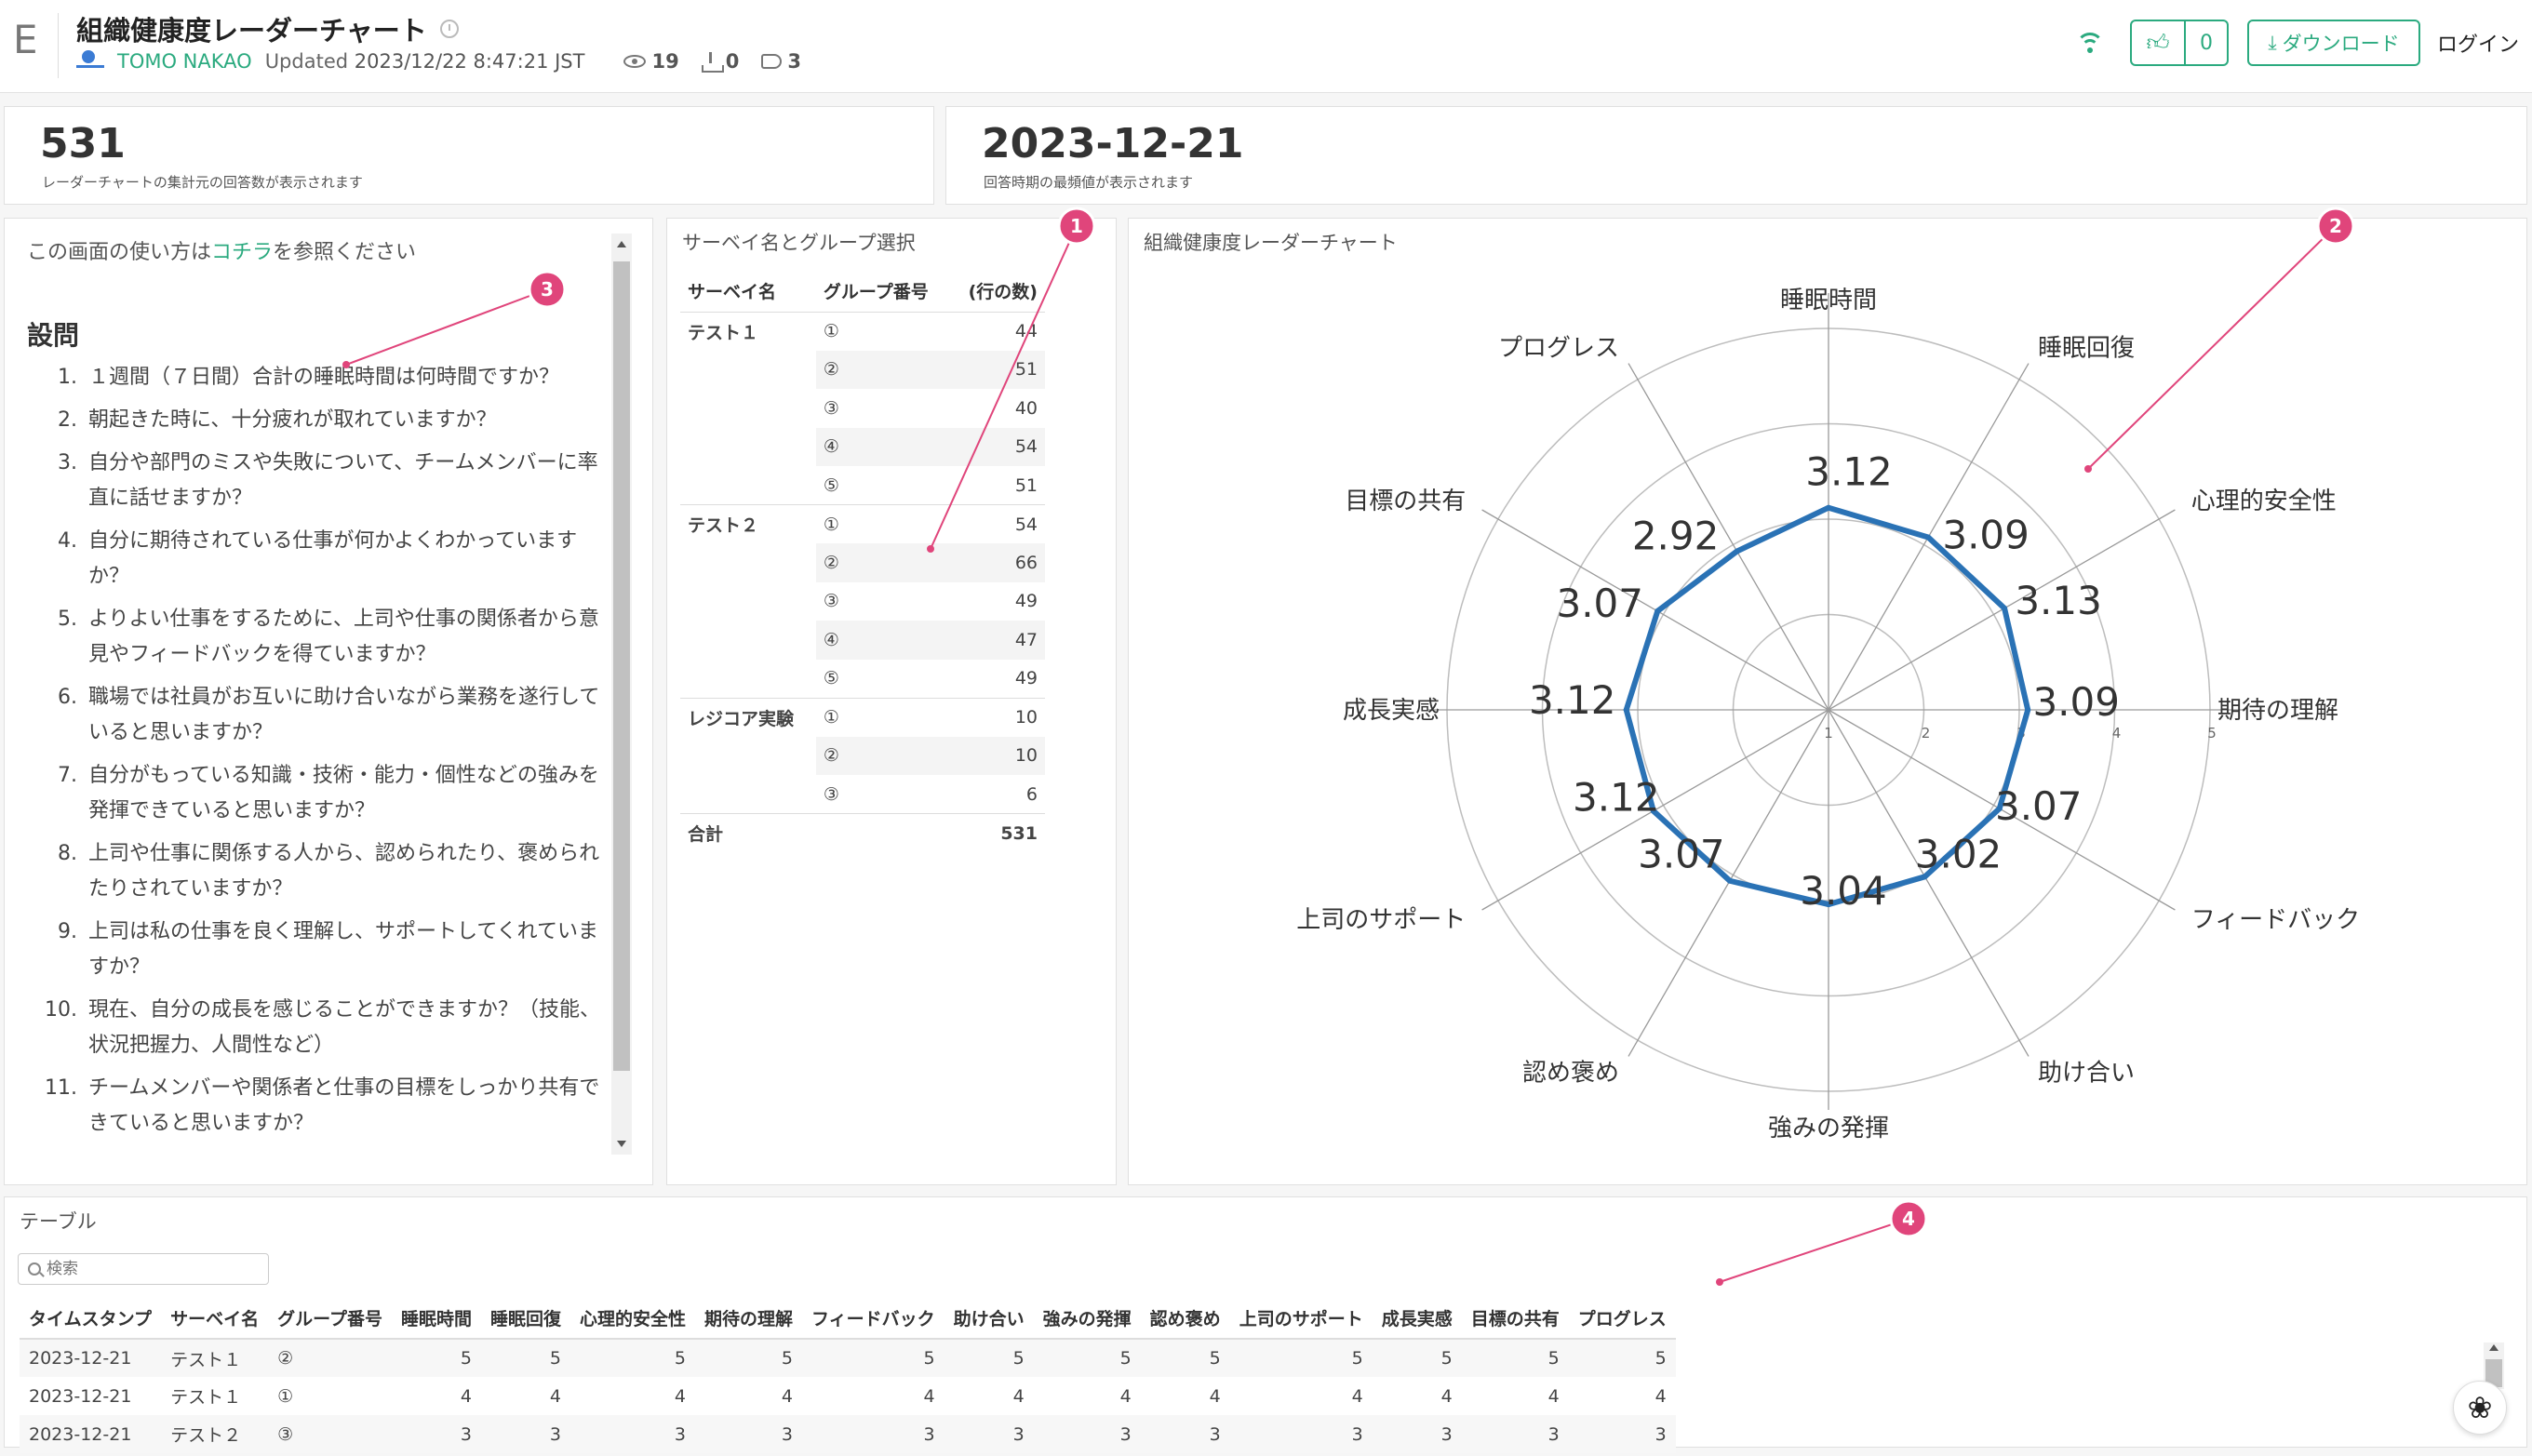 This screenshot has width=2532, height=1456. Describe the element at coordinates (436, 1319) in the screenshot. I see `column-header: 睡眠時間` at that location.